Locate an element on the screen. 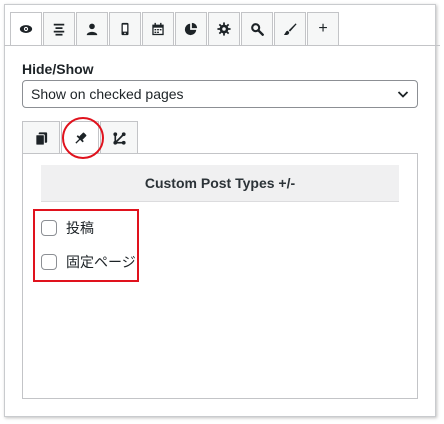  tab-stats is located at coordinates (191, 28).